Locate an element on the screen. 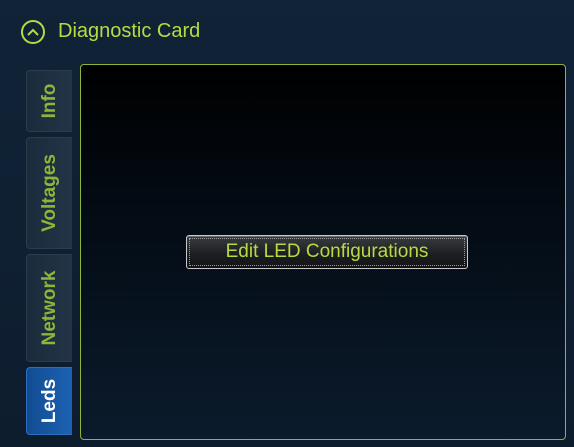  edit-led-configurations-button: Edit LED Configurations is located at coordinates (327, 252).